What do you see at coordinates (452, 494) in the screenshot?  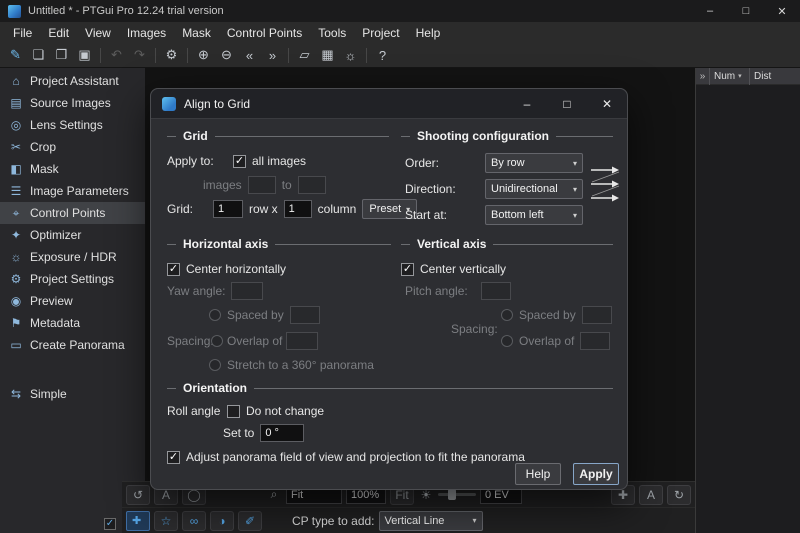 I see `slider-knob` at bounding box center [452, 494].